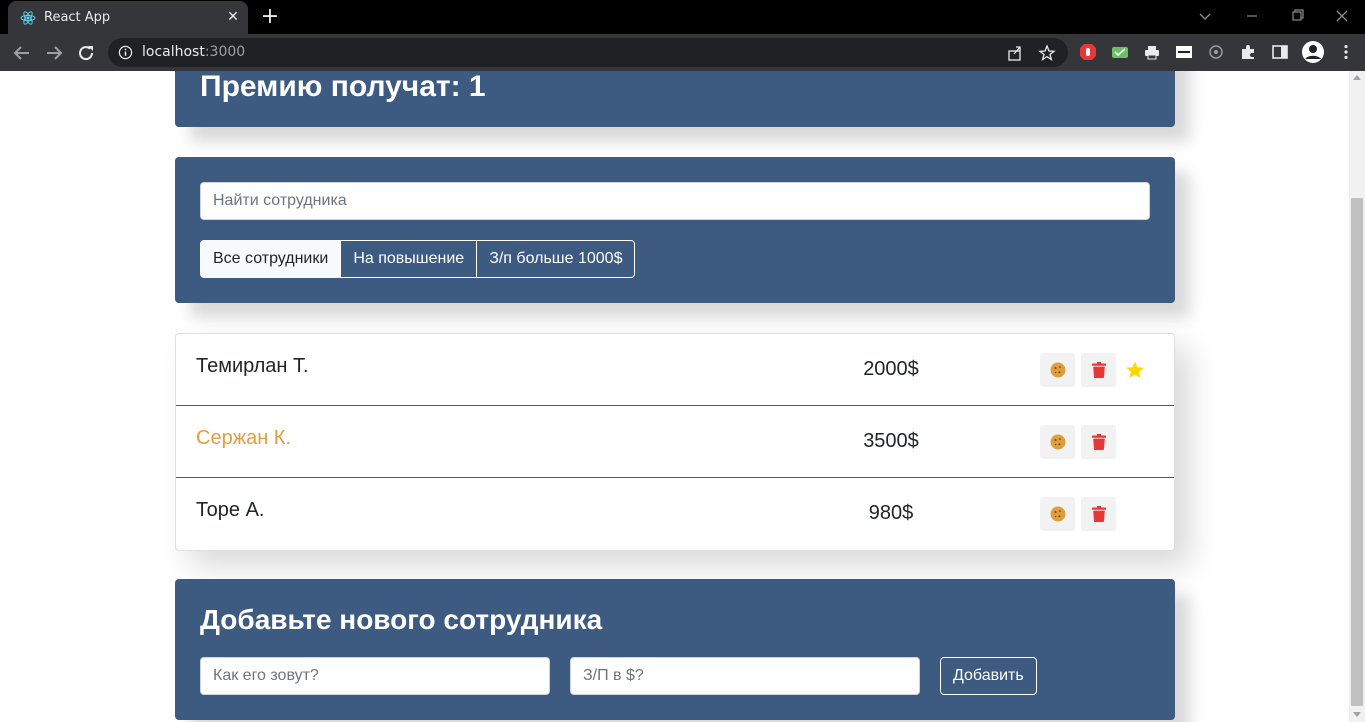 The width and height of the screenshot is (1365, 722). What do you see at coordinates (1205, 16) in the screenshot?
I see `tab-search-chevron-icon` at bounding box center [1205, 16].